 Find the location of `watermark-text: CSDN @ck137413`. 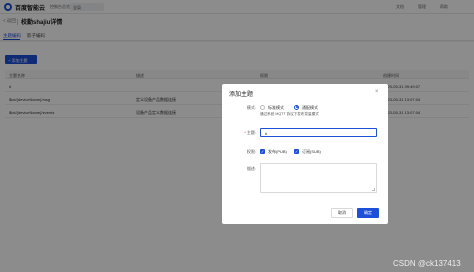

watermark-text: CSDN @ck137413 is located at coordinates (427, 263).